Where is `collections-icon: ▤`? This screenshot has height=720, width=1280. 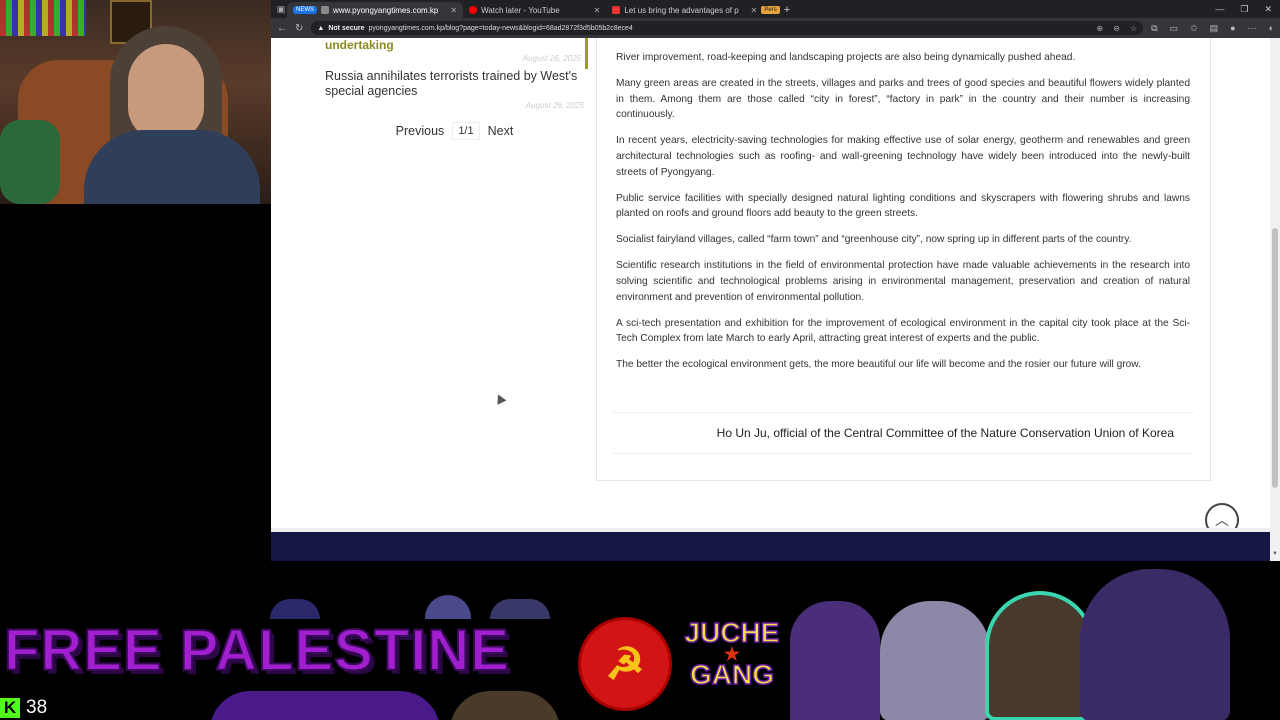 collections-icon: ▤ is located at coordinates (1214, 28).